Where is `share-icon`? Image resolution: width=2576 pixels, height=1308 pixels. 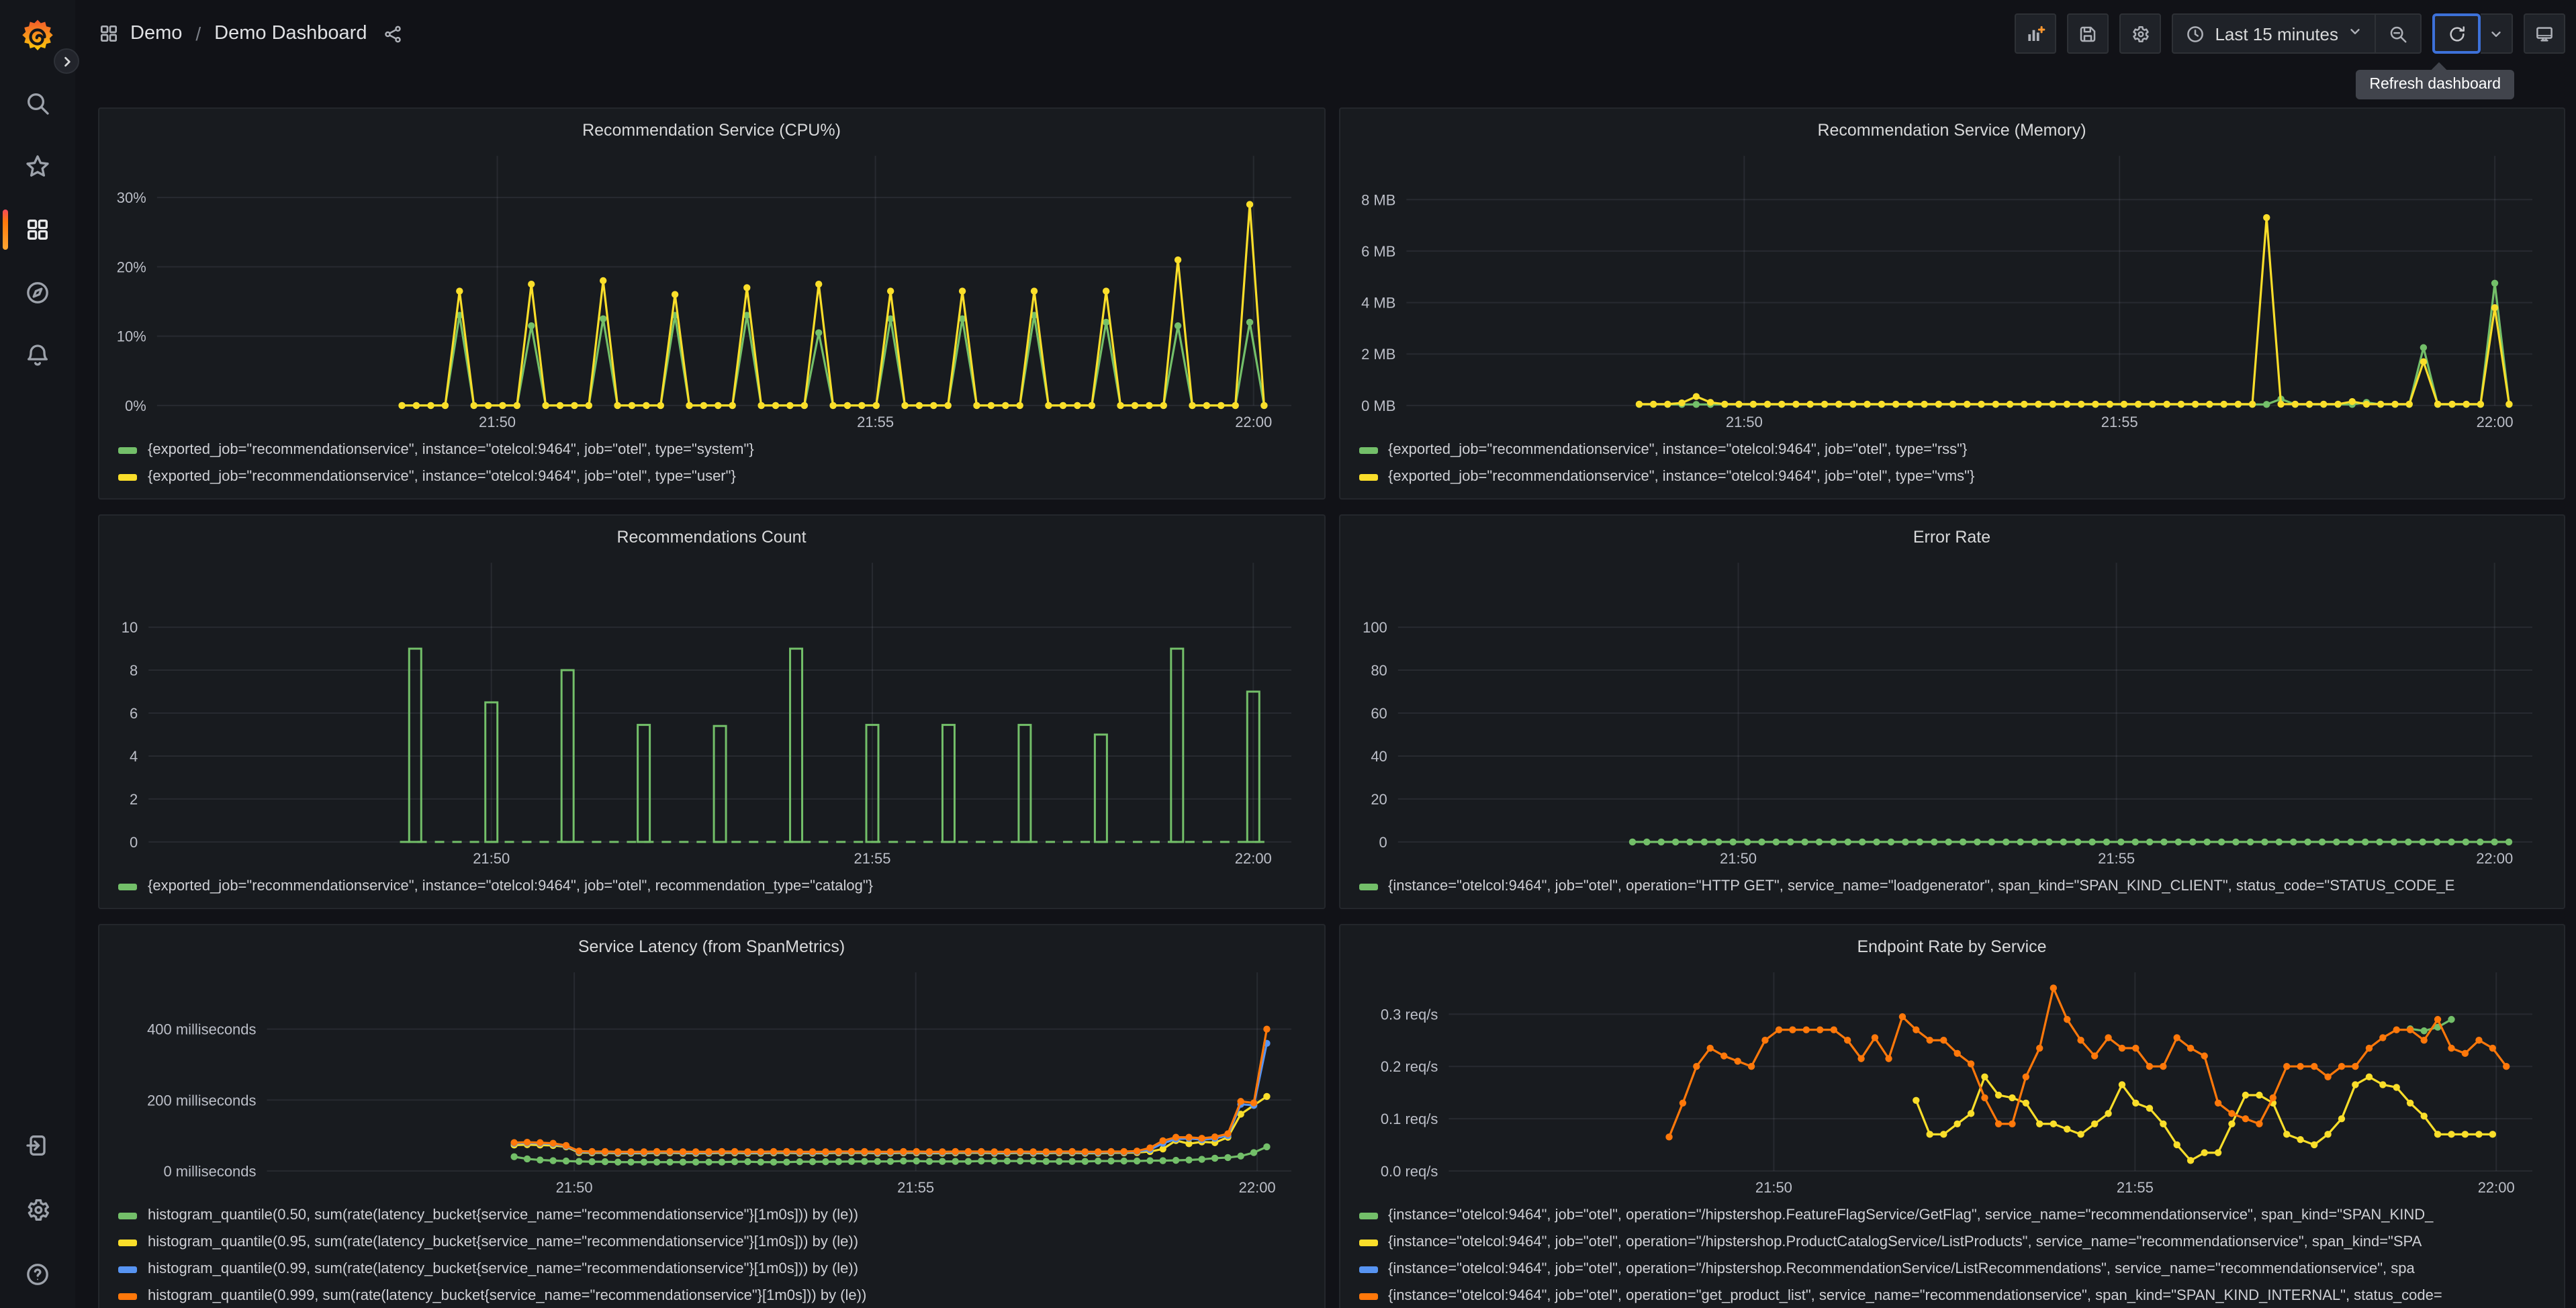
share-icon is located at coordinates (393, 33).